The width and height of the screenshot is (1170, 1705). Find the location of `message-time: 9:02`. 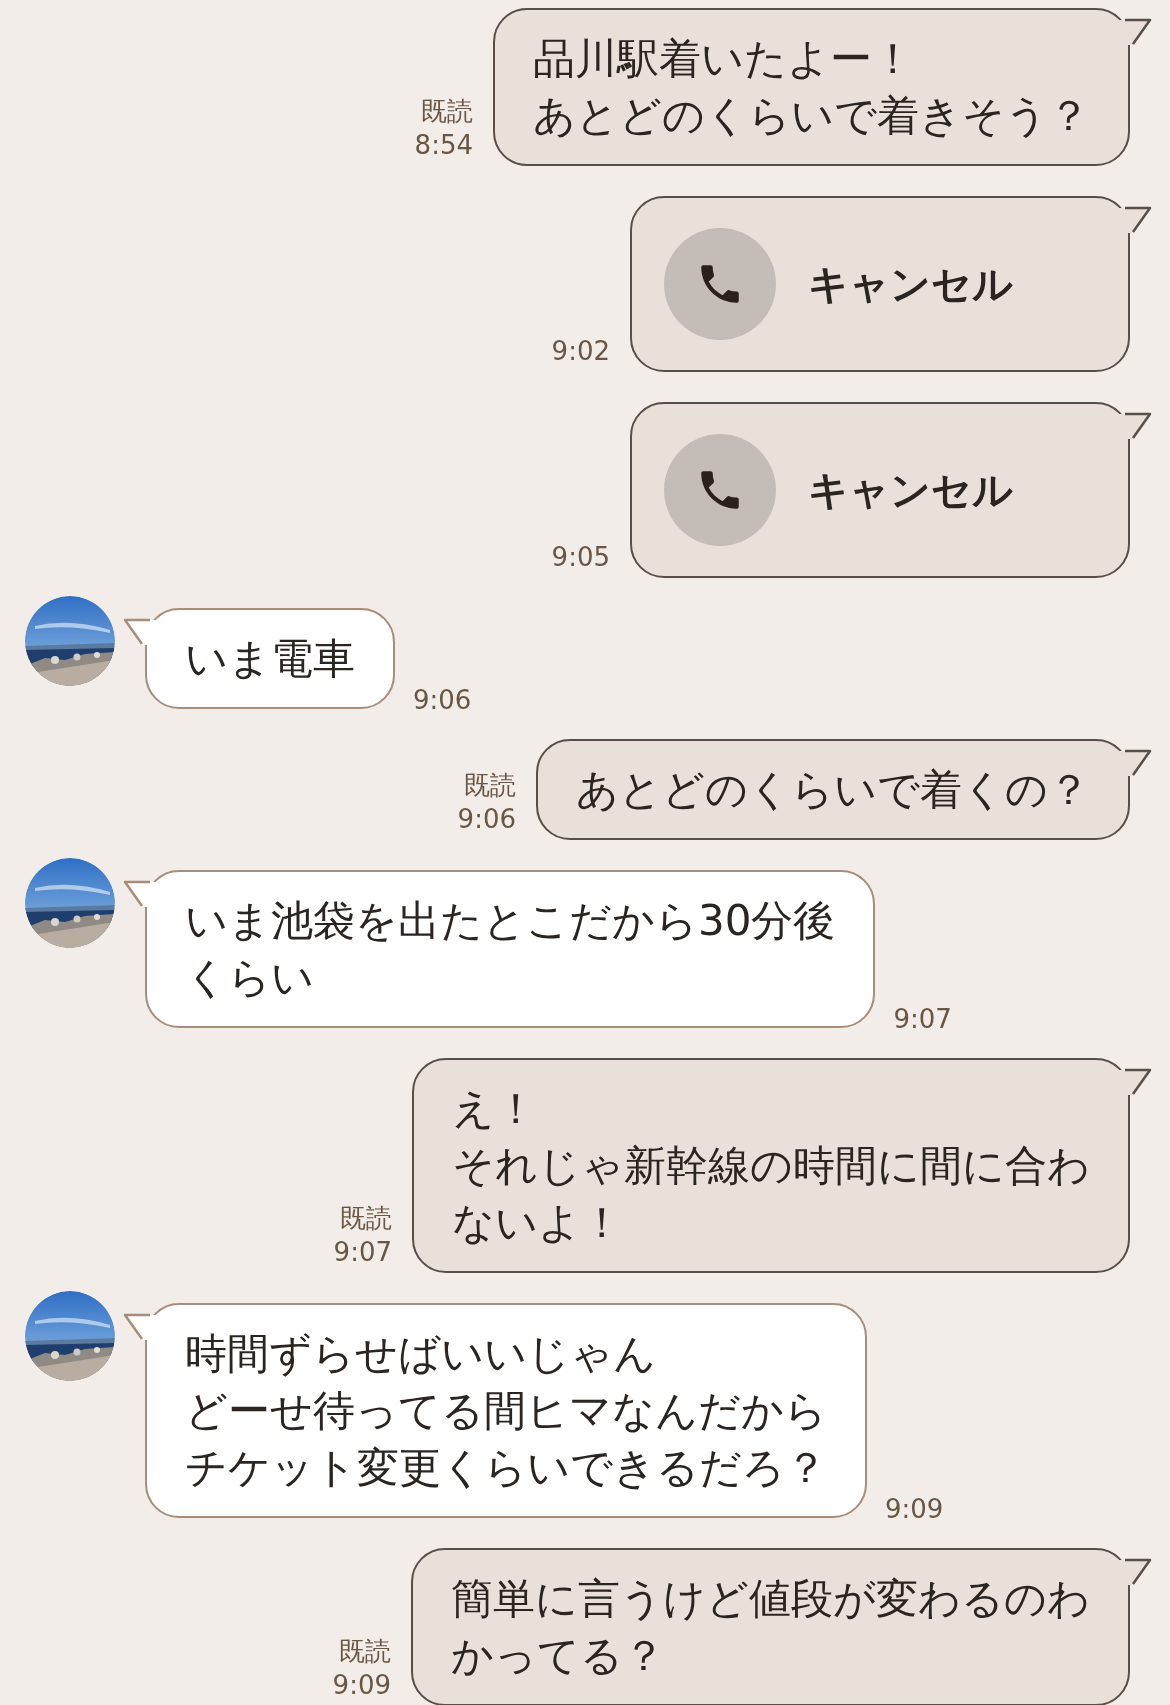

message-time: 9:02 is located at coordinates (580, 351).